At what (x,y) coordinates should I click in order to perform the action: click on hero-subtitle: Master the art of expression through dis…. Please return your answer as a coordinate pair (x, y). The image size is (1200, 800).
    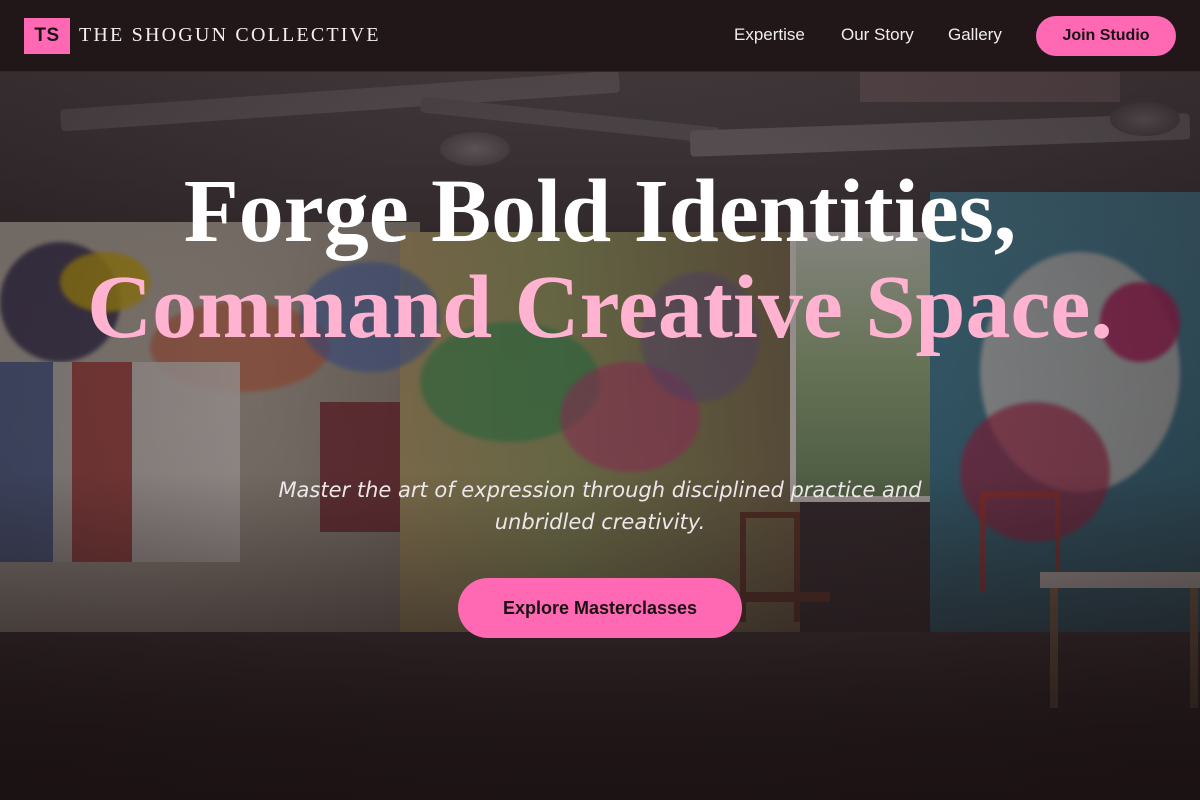
    Looking at the image, I should click on (600, 506).